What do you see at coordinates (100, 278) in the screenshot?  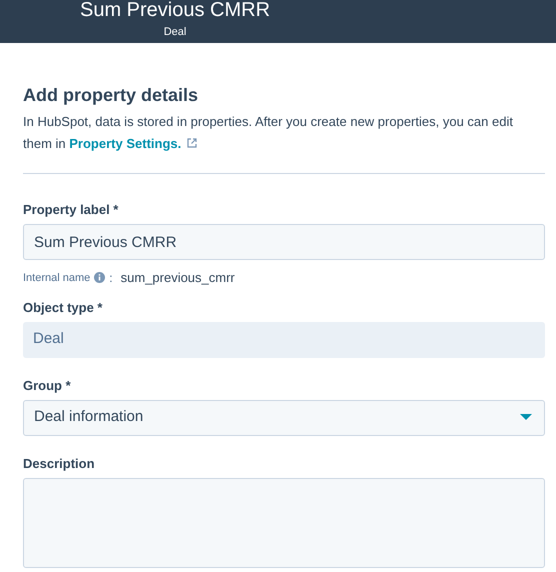 I see `info-icon` at bounding box center [100, 278].